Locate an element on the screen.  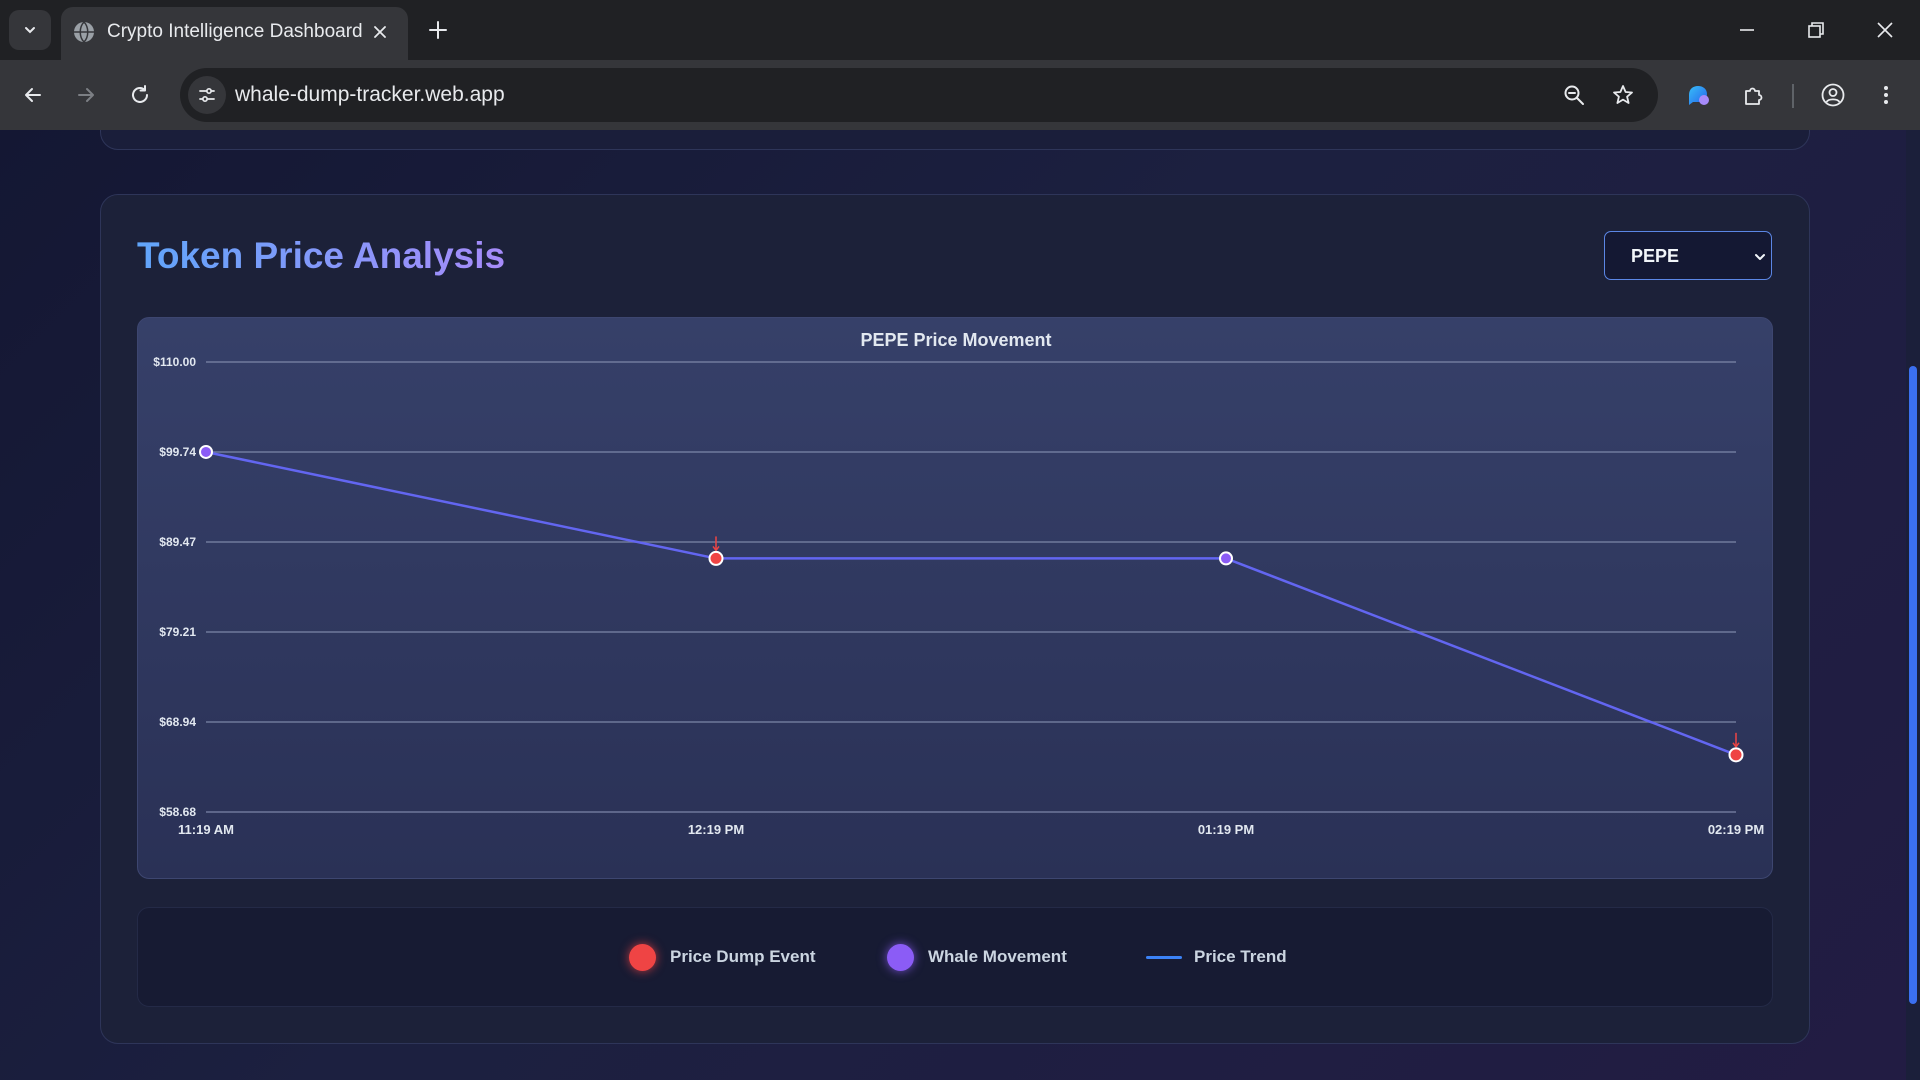
back-button is located at coordinates (33, 95).